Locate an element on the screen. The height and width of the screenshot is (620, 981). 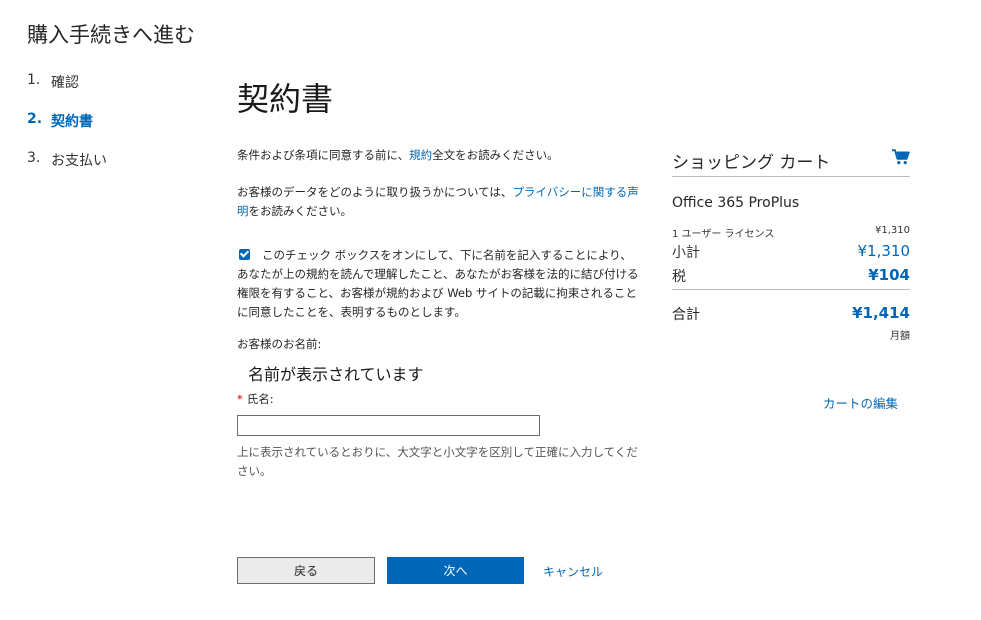
license-price: ¥1,310 is located at coordinates (892, 230).